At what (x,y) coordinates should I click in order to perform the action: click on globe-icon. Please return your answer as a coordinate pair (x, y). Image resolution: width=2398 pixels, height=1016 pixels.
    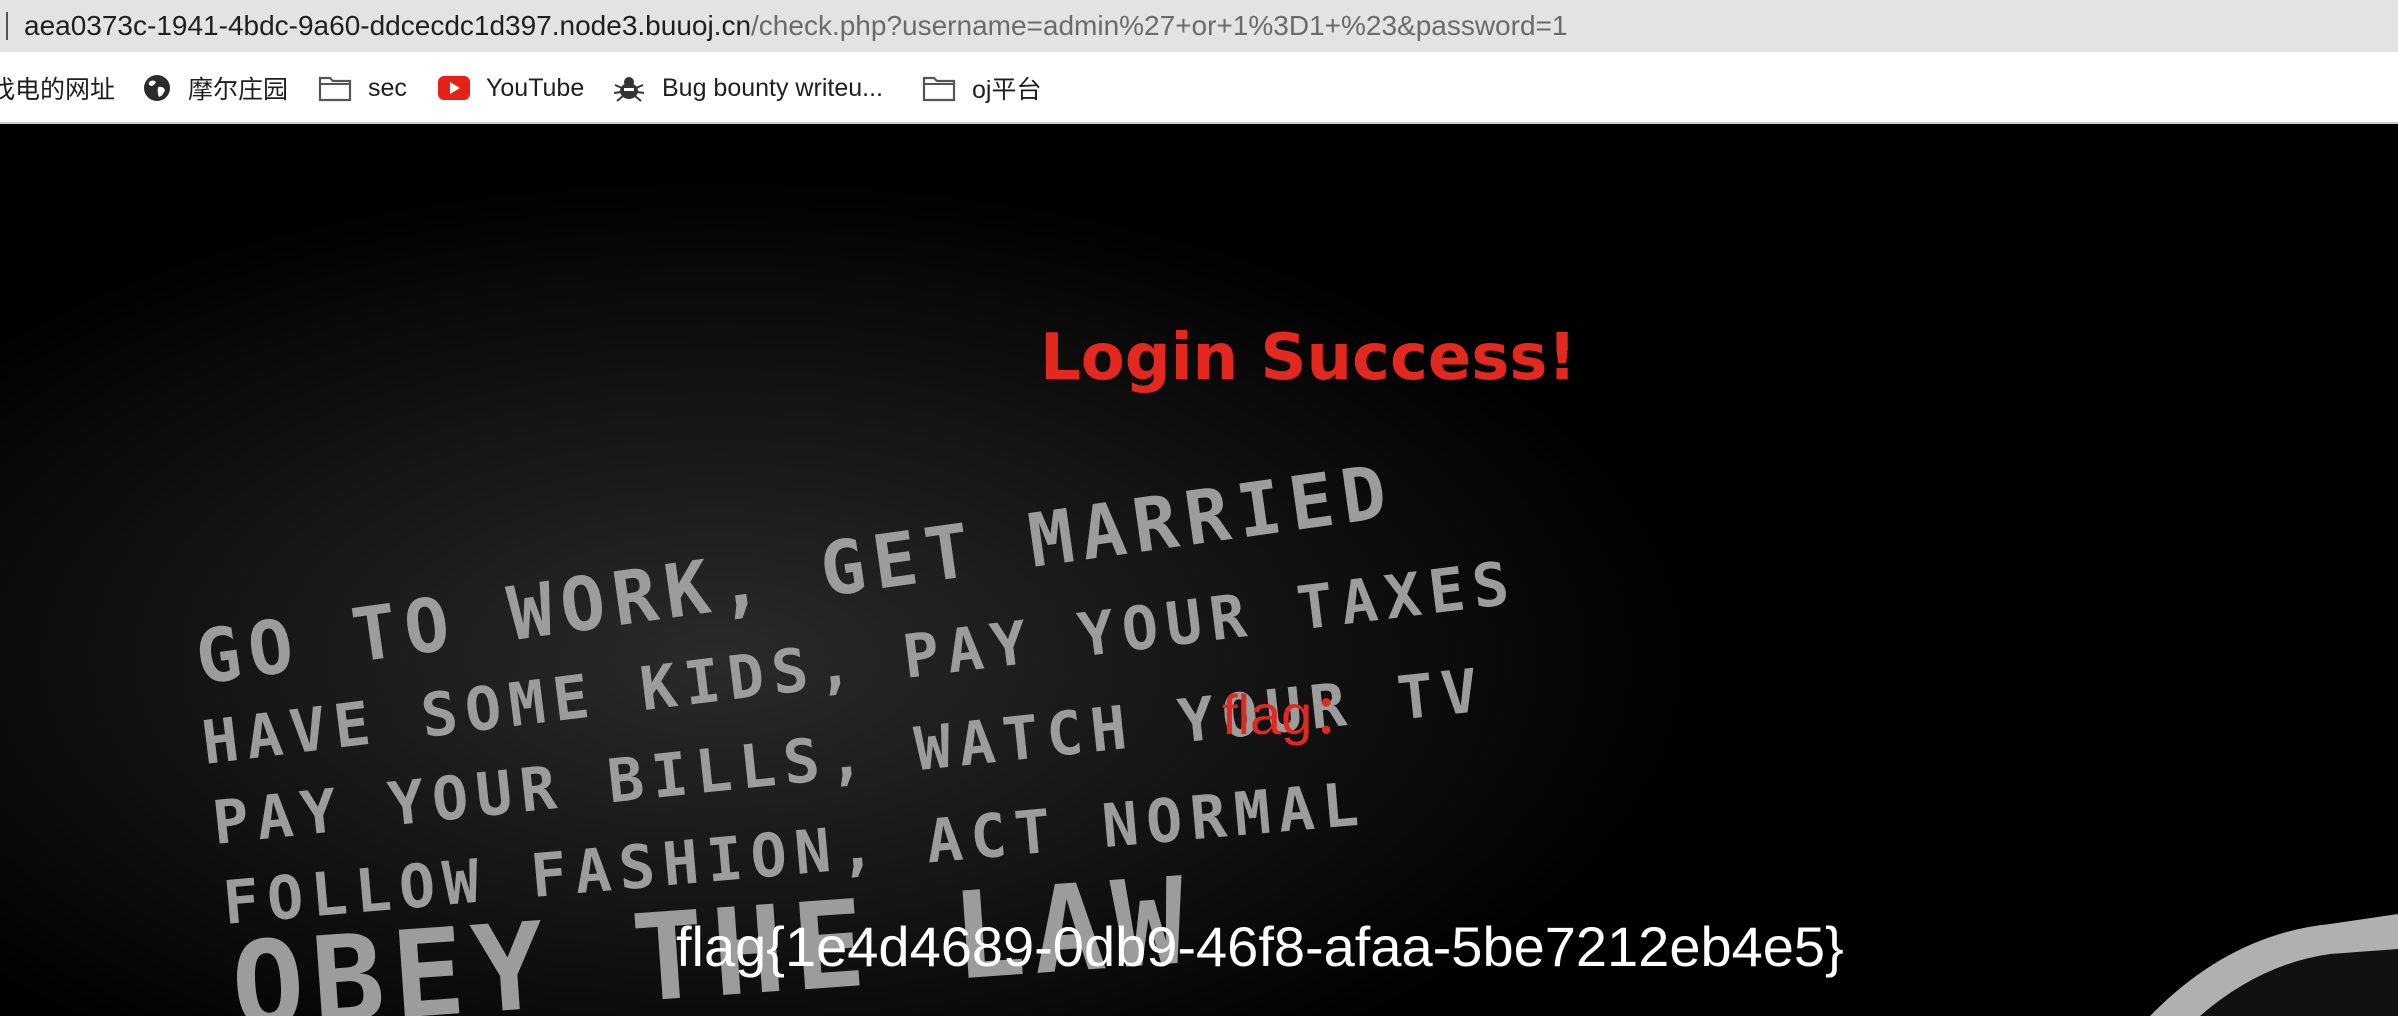
    Looking at the image, I should click on (157, 88).